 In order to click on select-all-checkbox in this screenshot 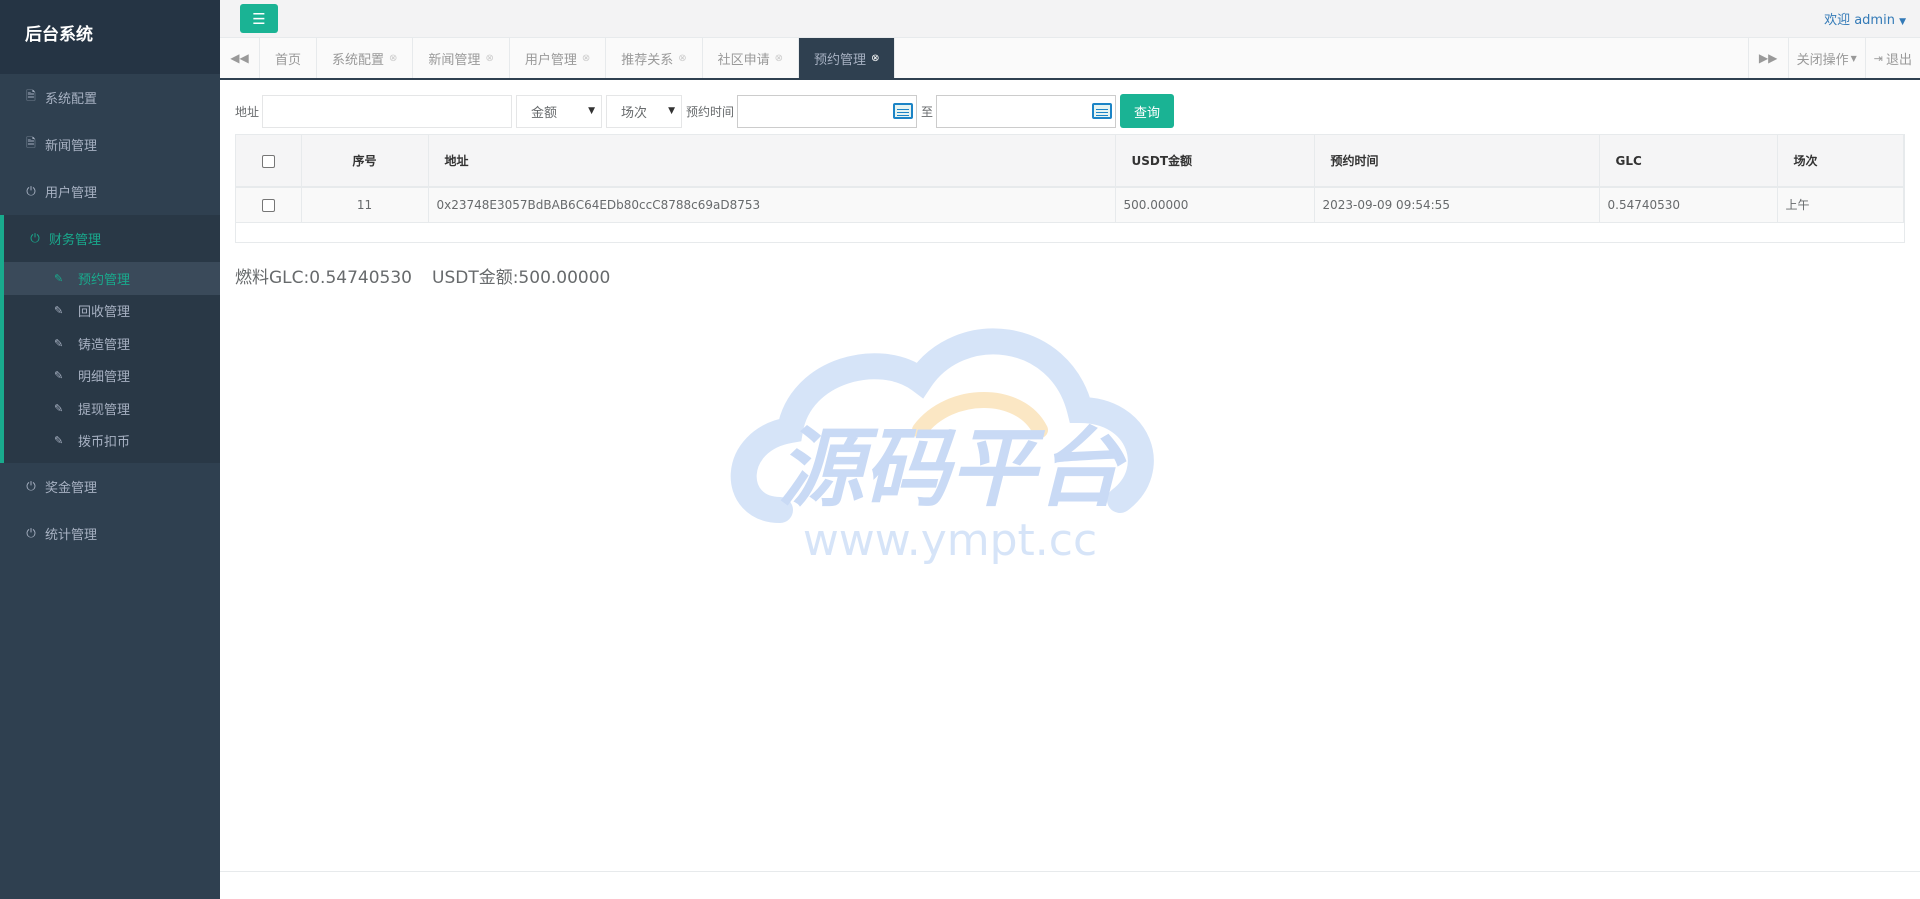, I will do `click(268, 161)`.